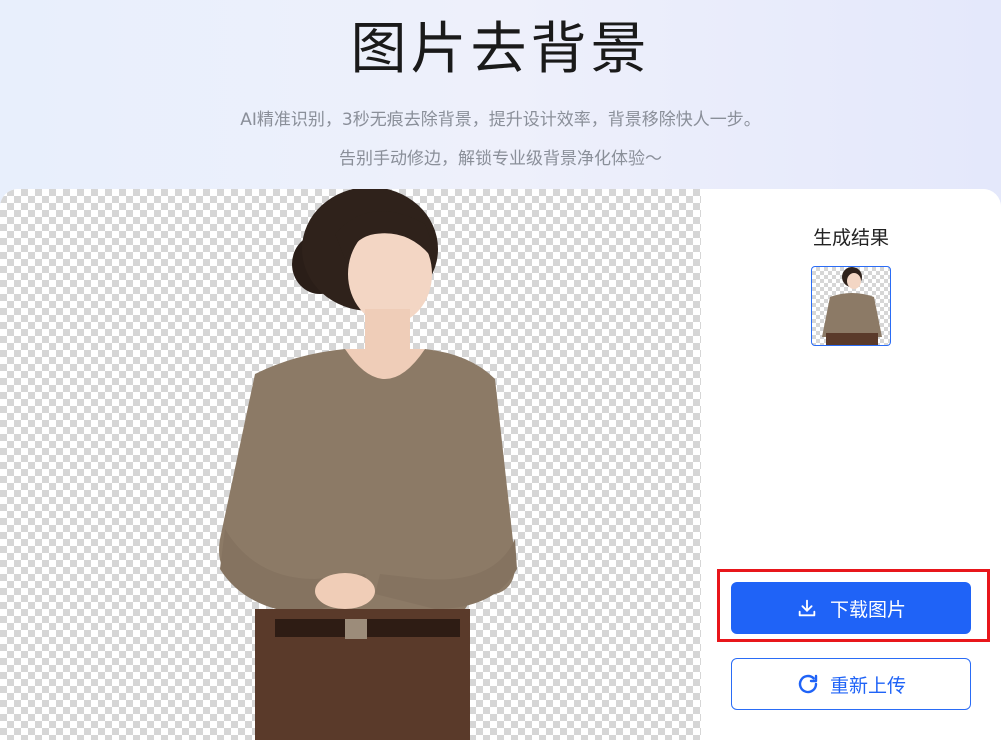 The image size is (1001, 740). Describe the element at coordinates (807, 608) in the screenshot. I see `download-icon` at that location.